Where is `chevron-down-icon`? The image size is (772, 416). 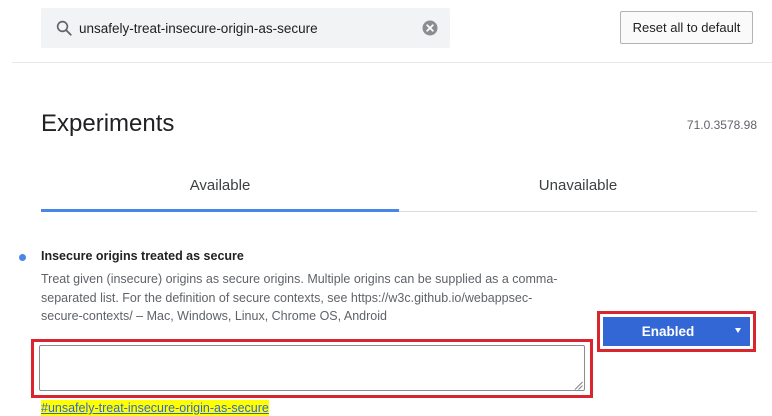
chevron-down-icon is located at coordinates (738, 330).